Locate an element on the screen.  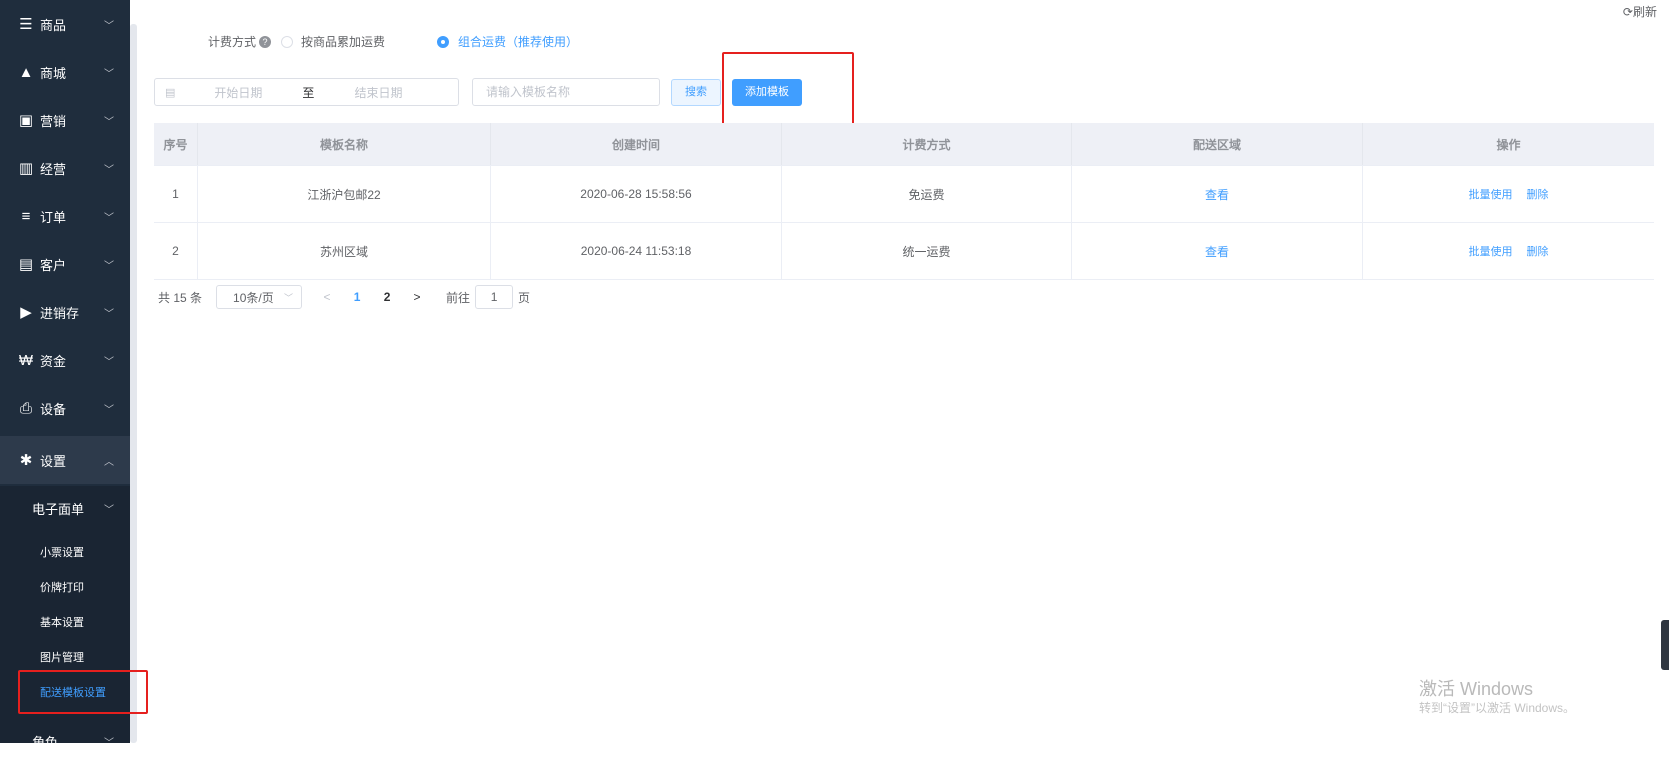
gear-icon: ✱ is located at coordinates (26, 460).